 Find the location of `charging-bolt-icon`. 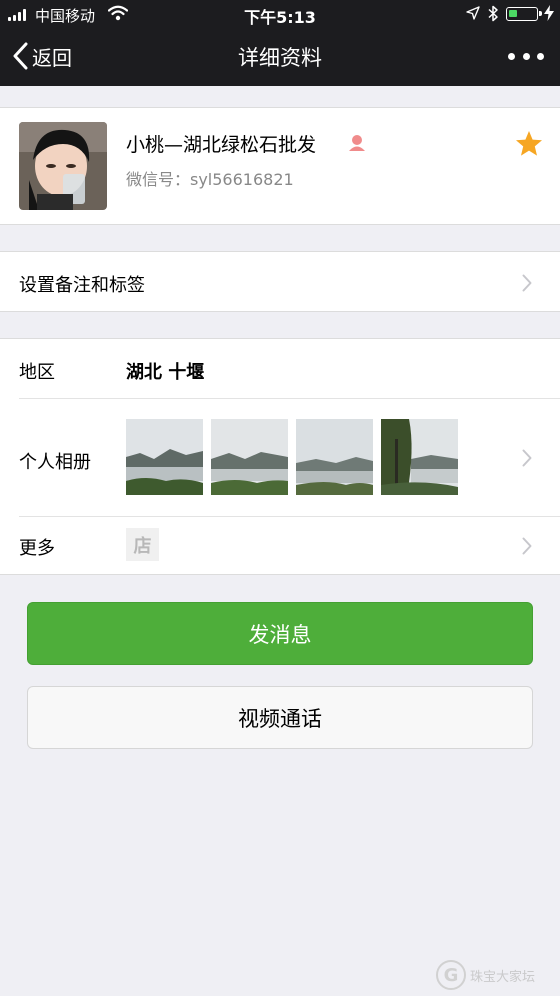

charging-bolt-icon is located at coordinates (549, 13).